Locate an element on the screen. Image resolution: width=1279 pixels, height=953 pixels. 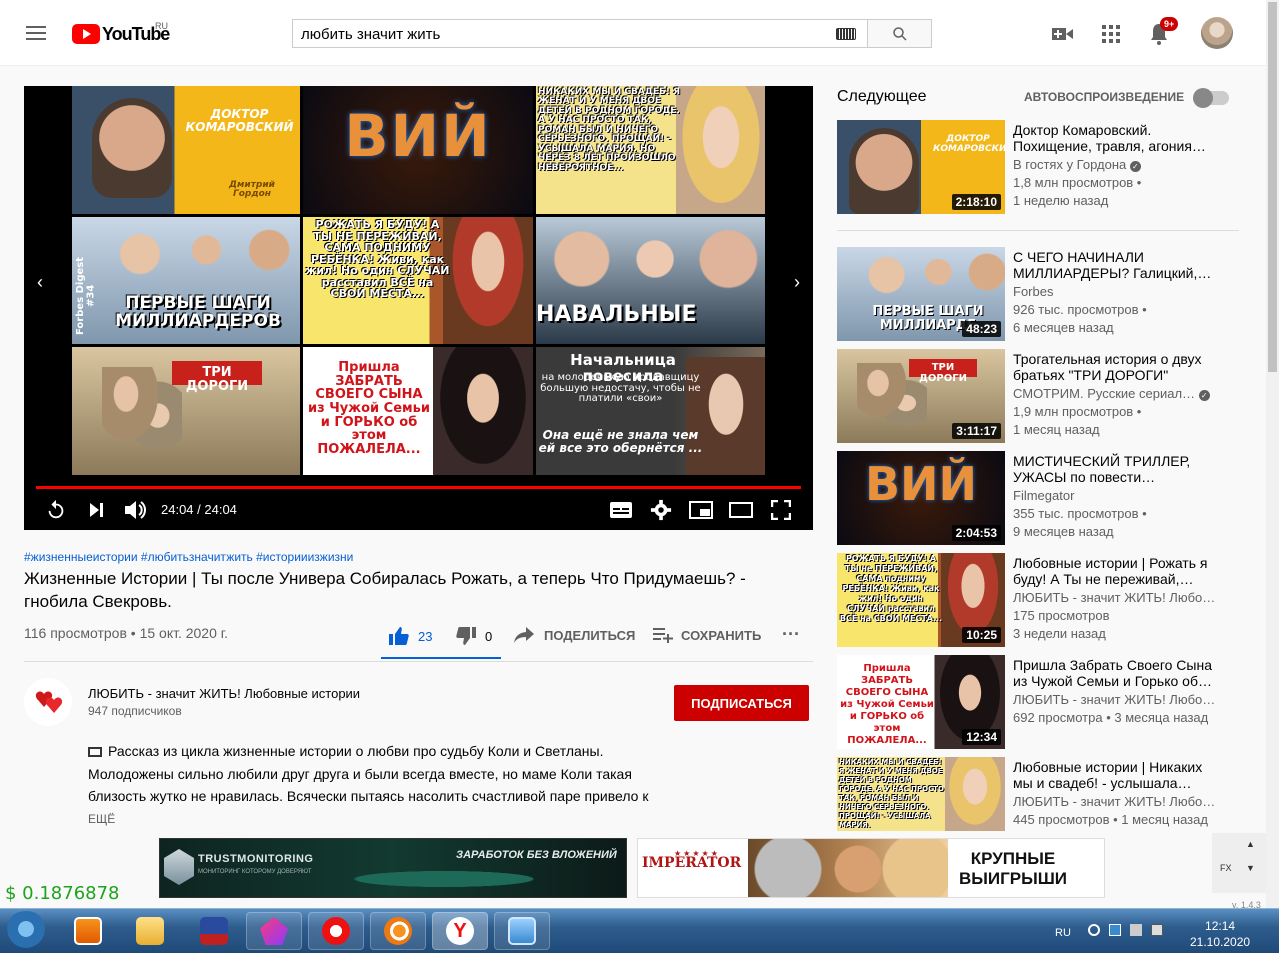
endscreen-video-viy: ВИЙ is located at coordinates (418, 150).